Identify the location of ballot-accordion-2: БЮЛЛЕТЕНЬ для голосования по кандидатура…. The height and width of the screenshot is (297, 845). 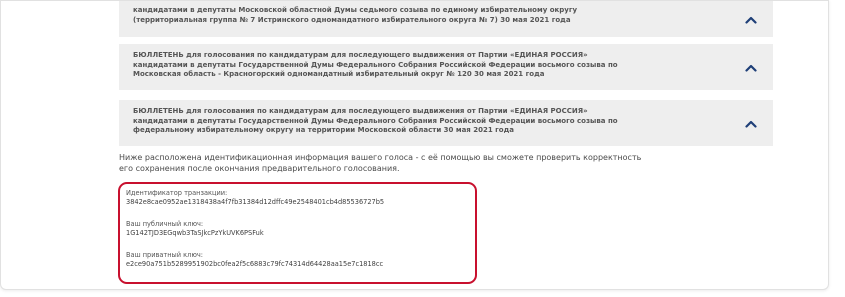
(446, 67).